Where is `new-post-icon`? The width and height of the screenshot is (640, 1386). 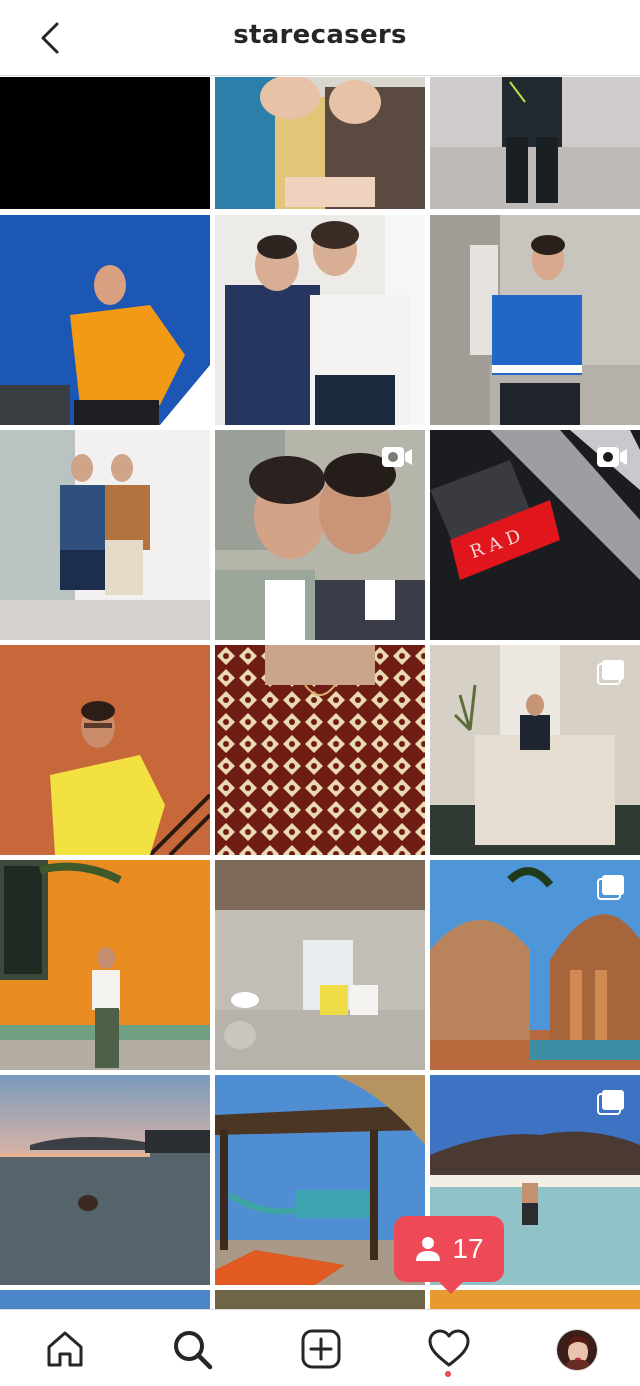
new-post-icon is located at coordinates (321, 1349).